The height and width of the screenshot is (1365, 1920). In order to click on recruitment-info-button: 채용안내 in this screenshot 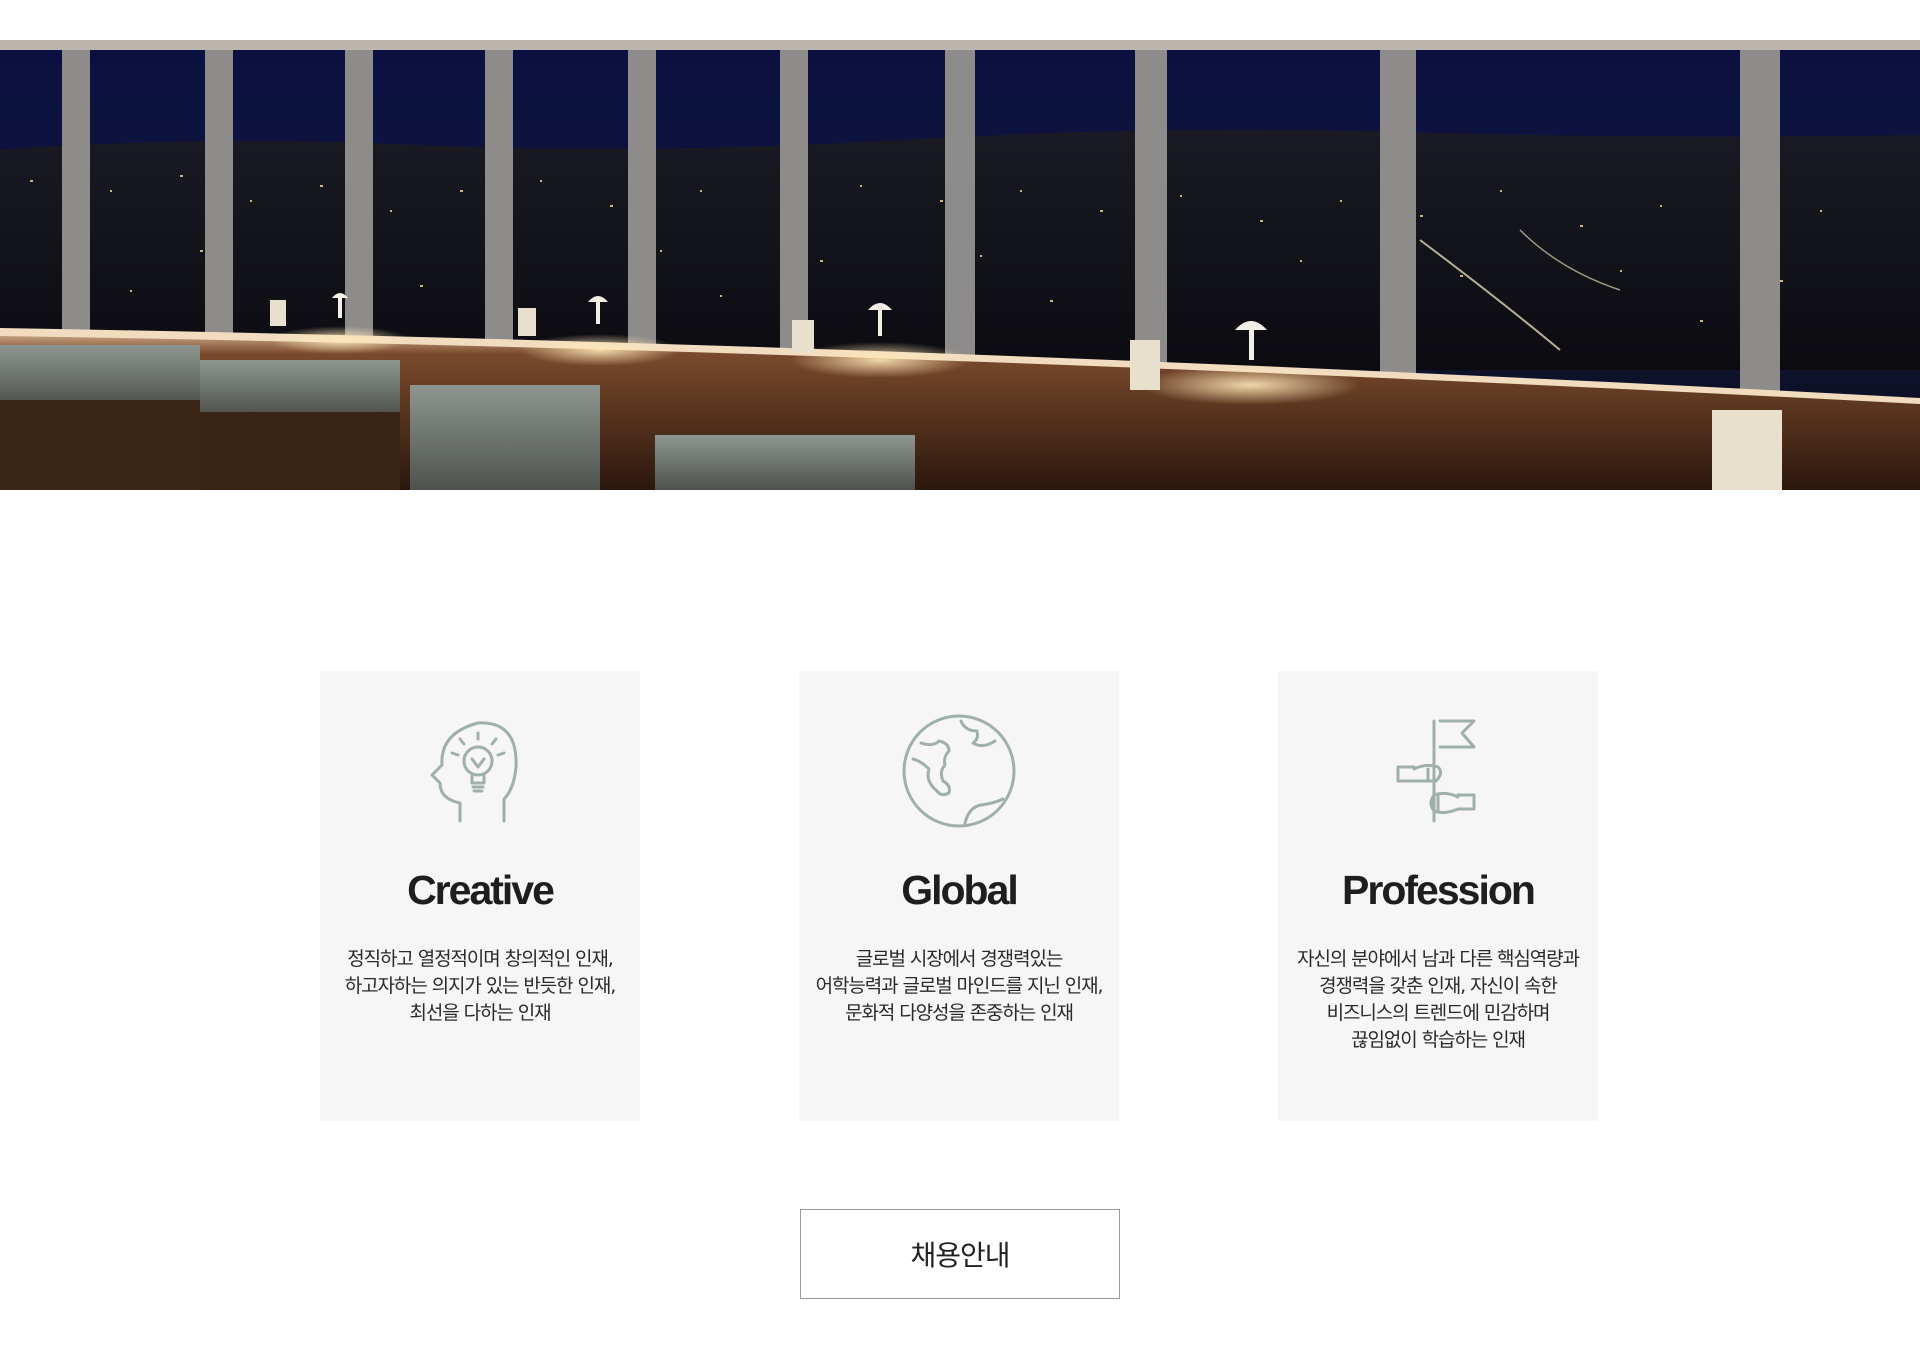, I will do `click(960, 1254)`.